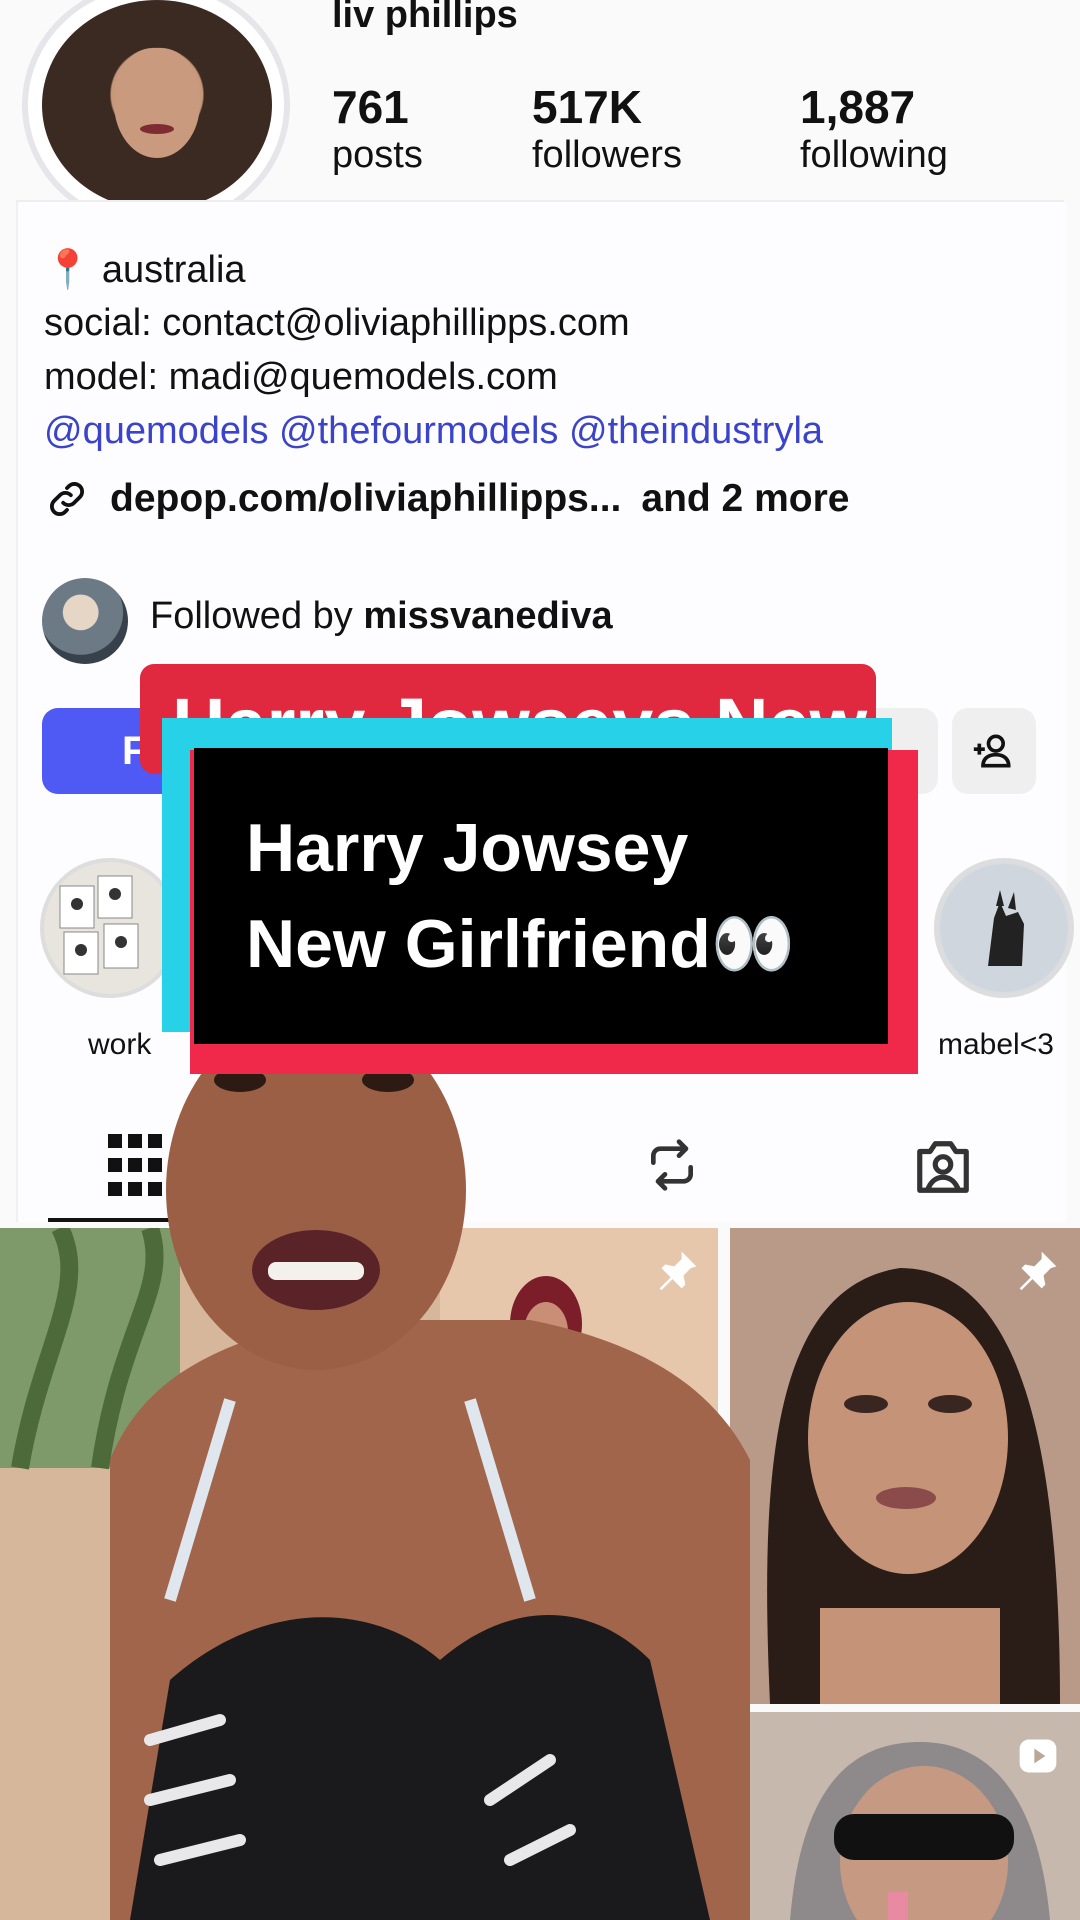  What do you see at coordinates (173, 270) in the screenshot?
I see `bio-location-text: australia` at bounding box center [173, 270].